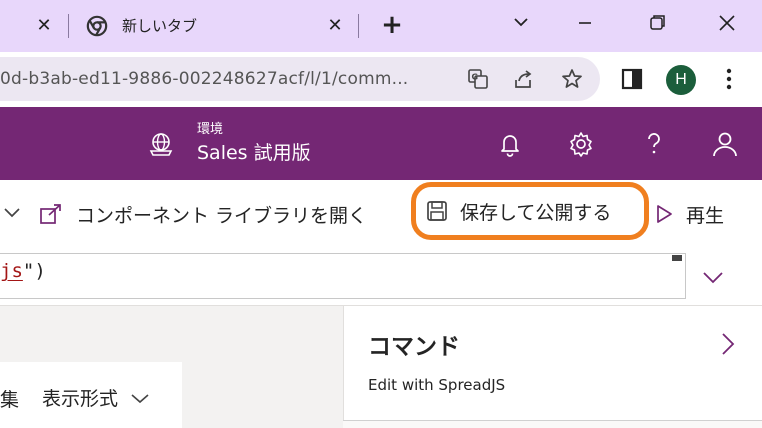 Image resolution: width=762 pixels, height=428 pixels. What do you see at coordinates (677, 258) in the screenshot?
I see `formula-scroll-thumb` at bounding box center [677, 258].